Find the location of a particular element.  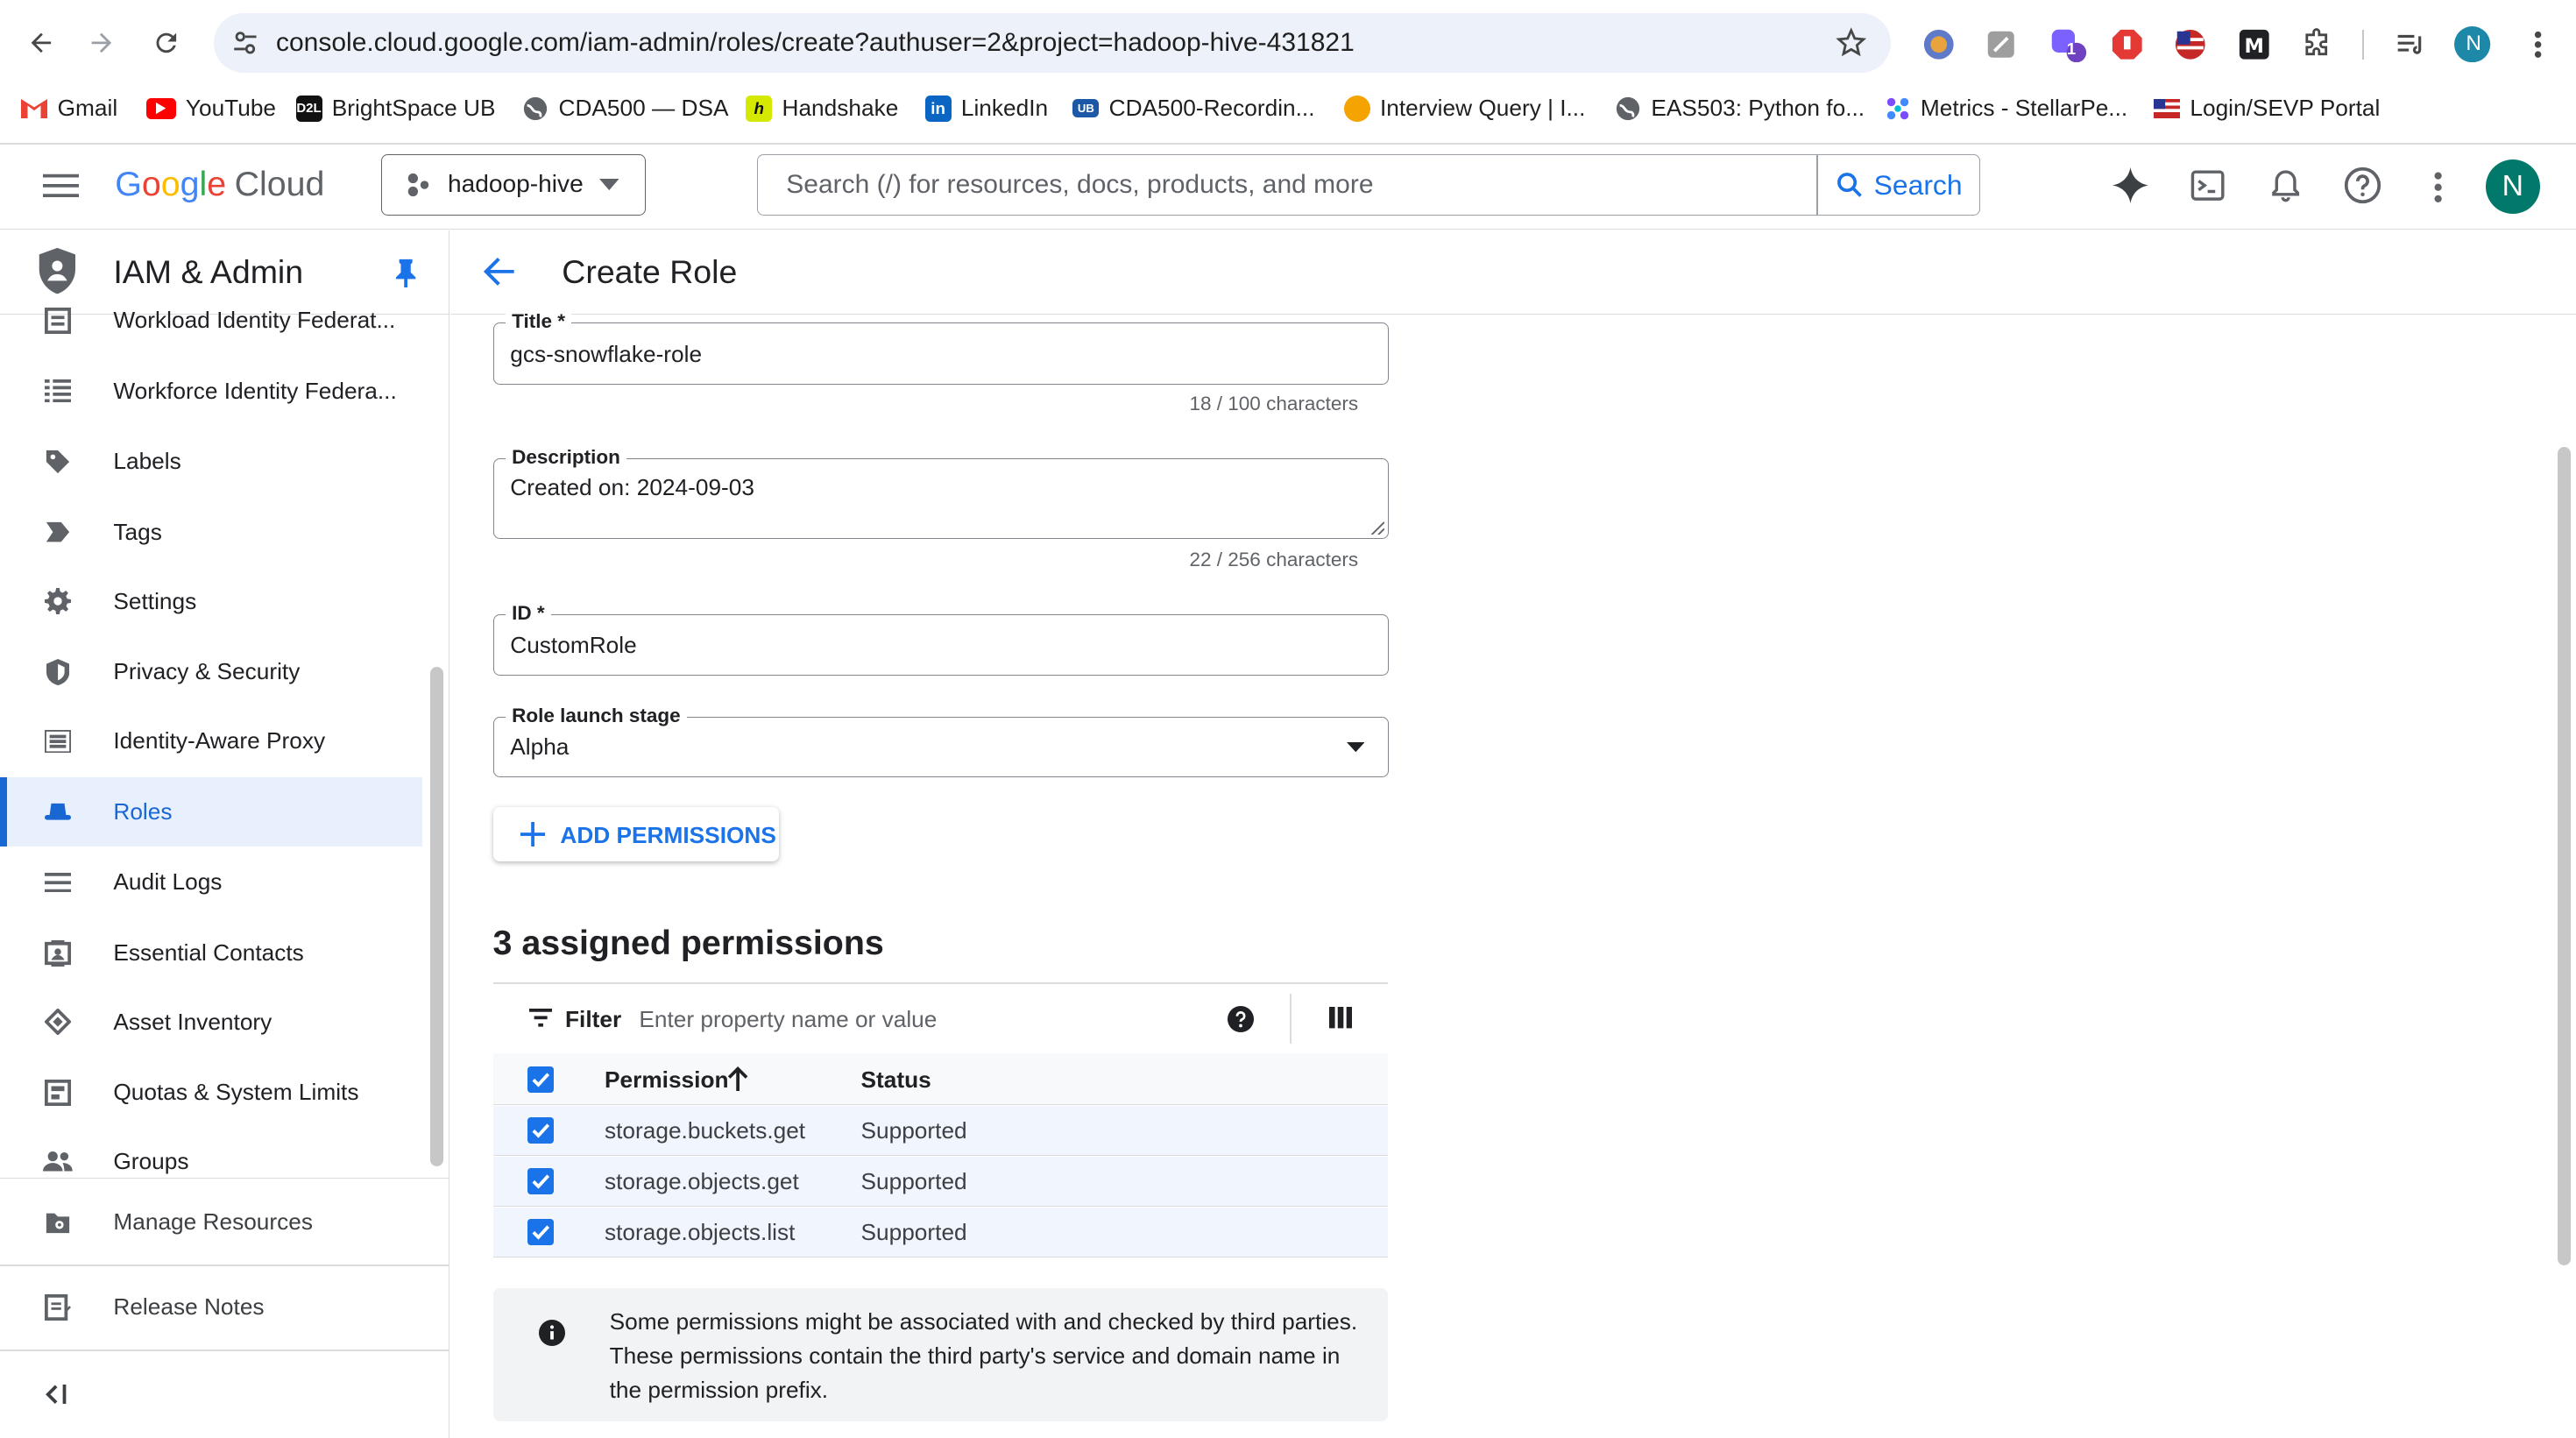

extensions-puzzle-icon is located at coordinates (2316, 44).